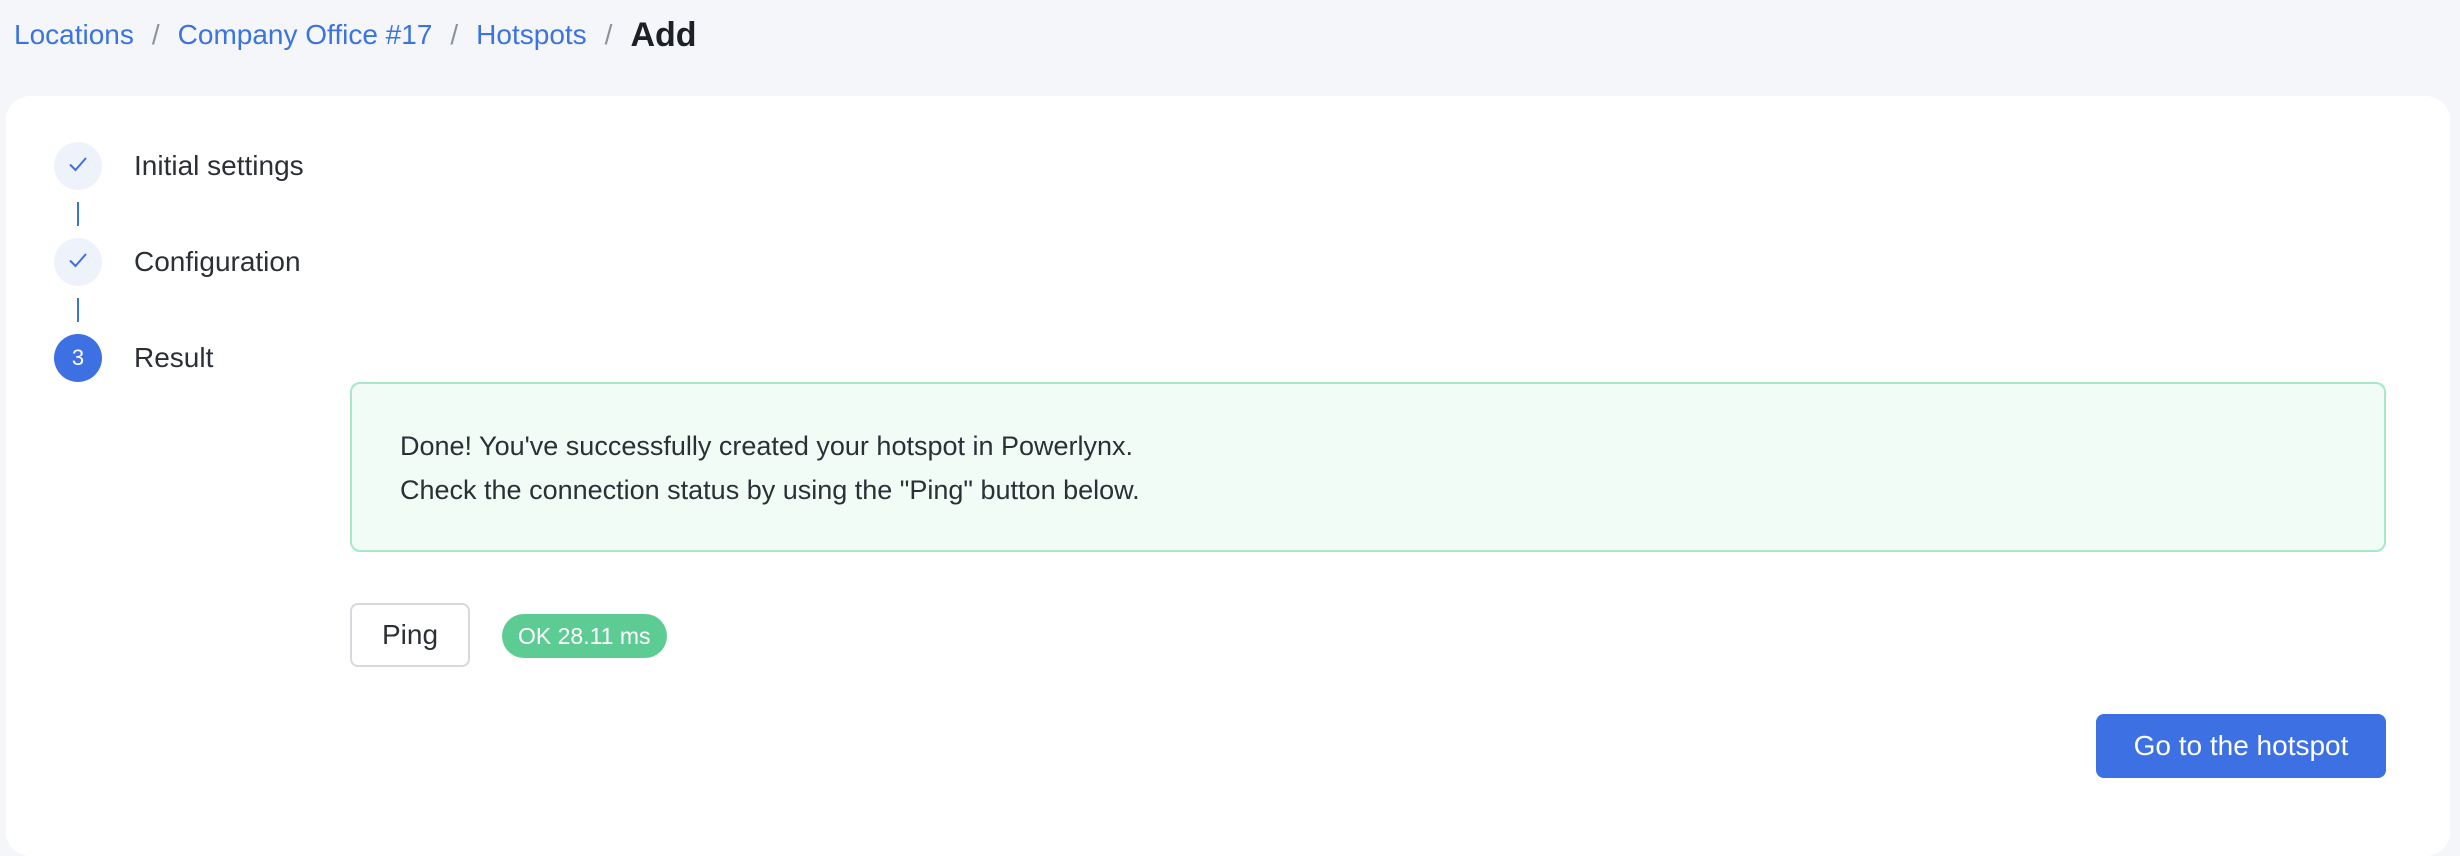 The width and height of the screenshot is (2460, 856). I want to click on step-configuration: Configuration, so click(177, 262).